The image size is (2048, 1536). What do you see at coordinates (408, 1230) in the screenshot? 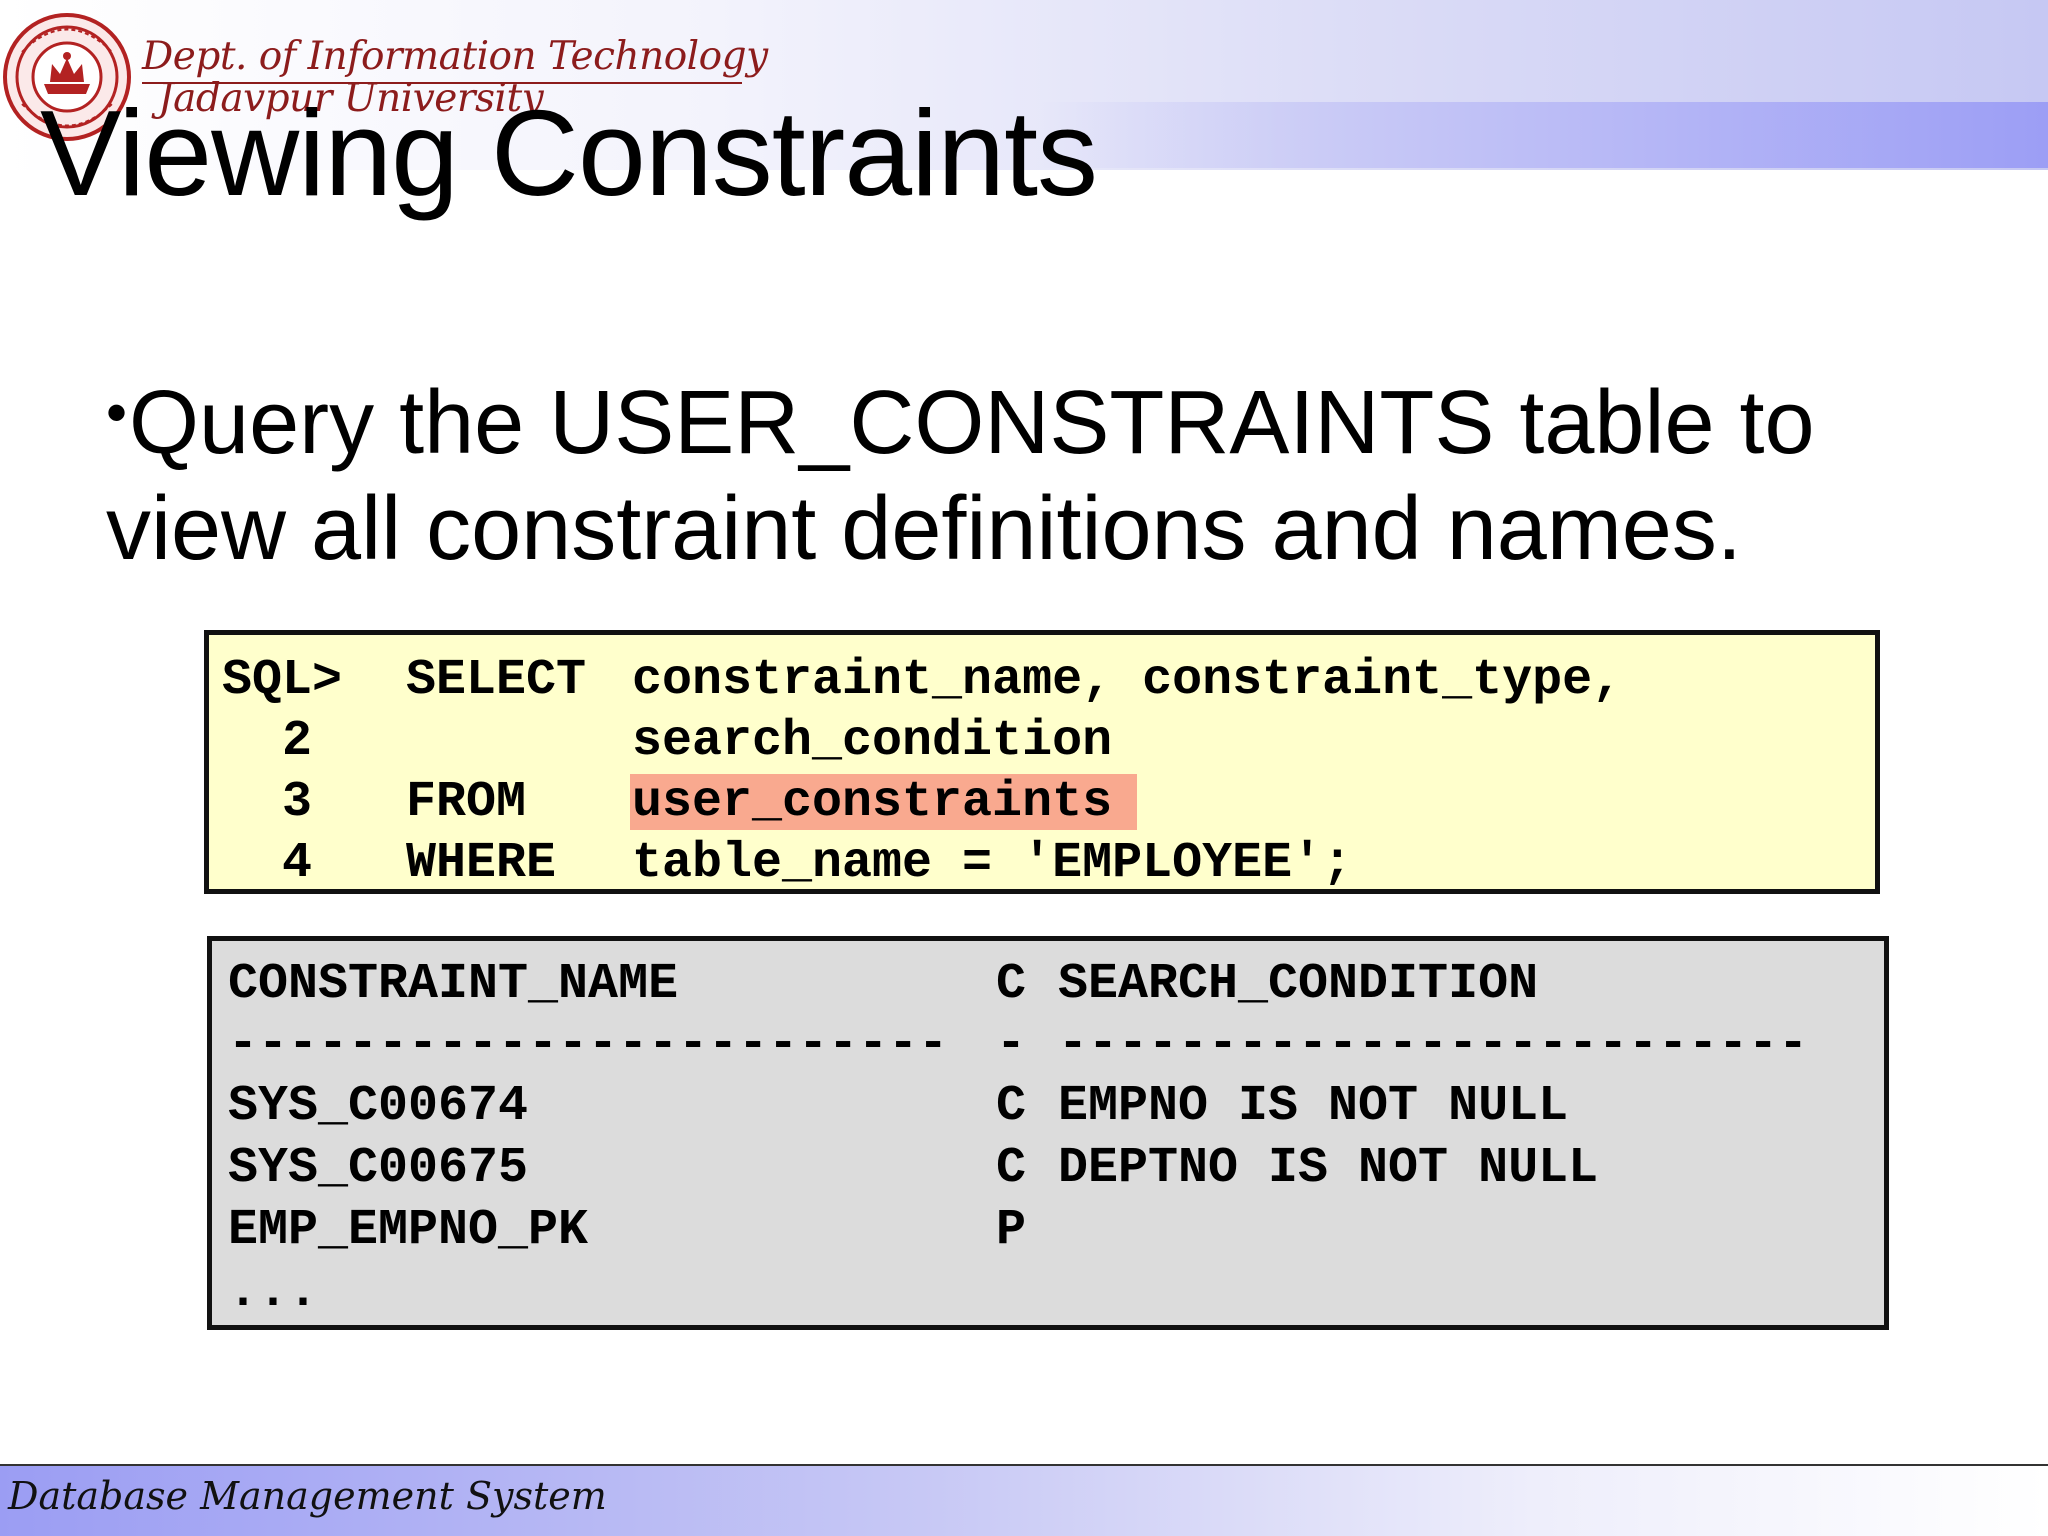
I see `output-cell: EMP_EMPNO_PK` at bounding box center [408, 1230].